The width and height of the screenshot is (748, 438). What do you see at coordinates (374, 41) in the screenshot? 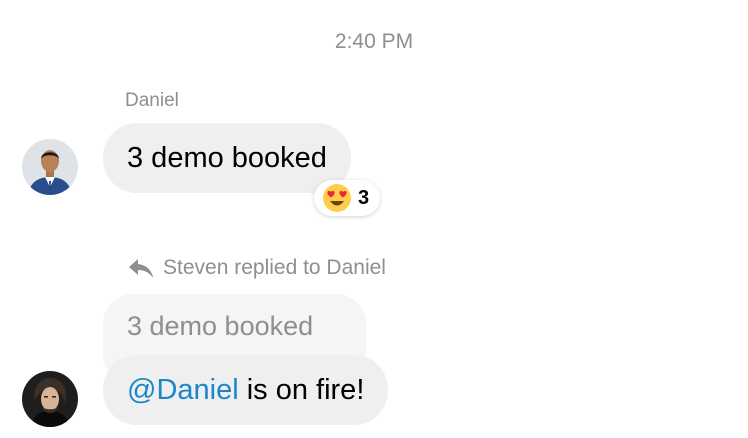
I see `message-timestamp: 2:40 PM` at bounding box center [374, 41].